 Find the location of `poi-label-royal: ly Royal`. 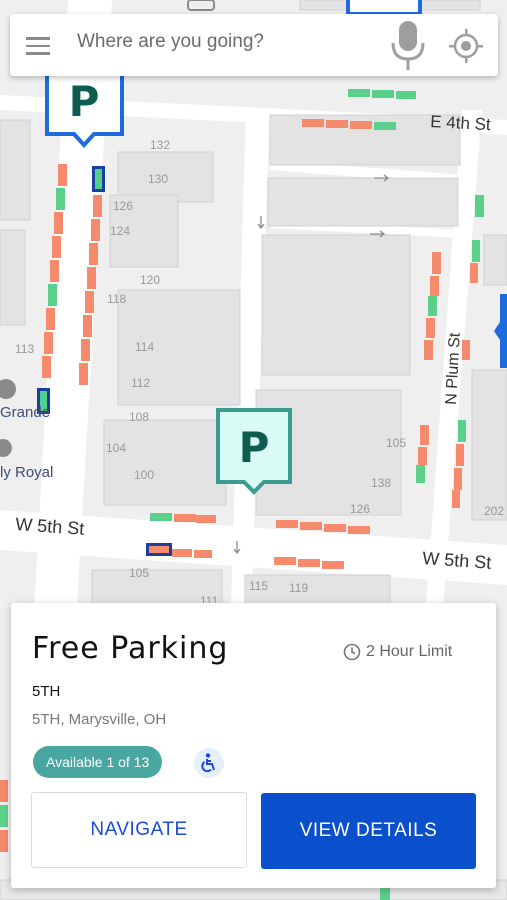

poi-label-royal: ly Royal is located at coordinates (26, 472).